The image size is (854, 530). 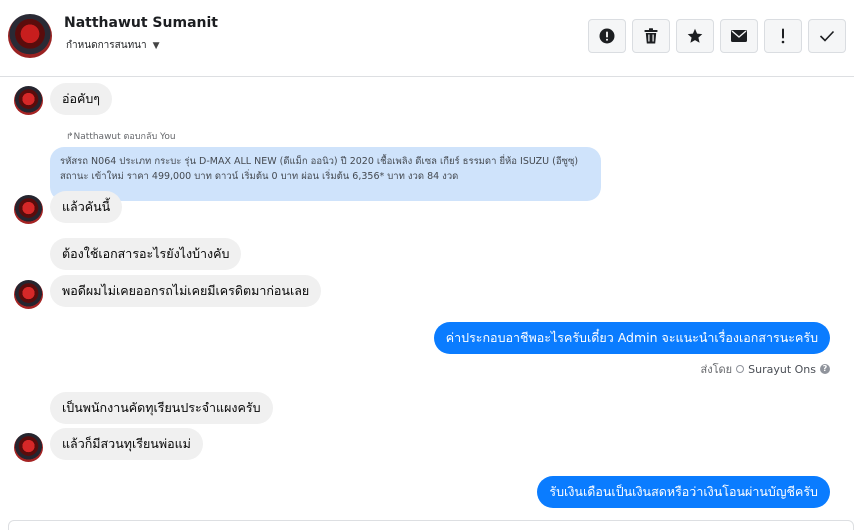 I want to click on conversation-schedule-dropdown: กำหนดการสนทนา ▼, so click(x=113, y=45).